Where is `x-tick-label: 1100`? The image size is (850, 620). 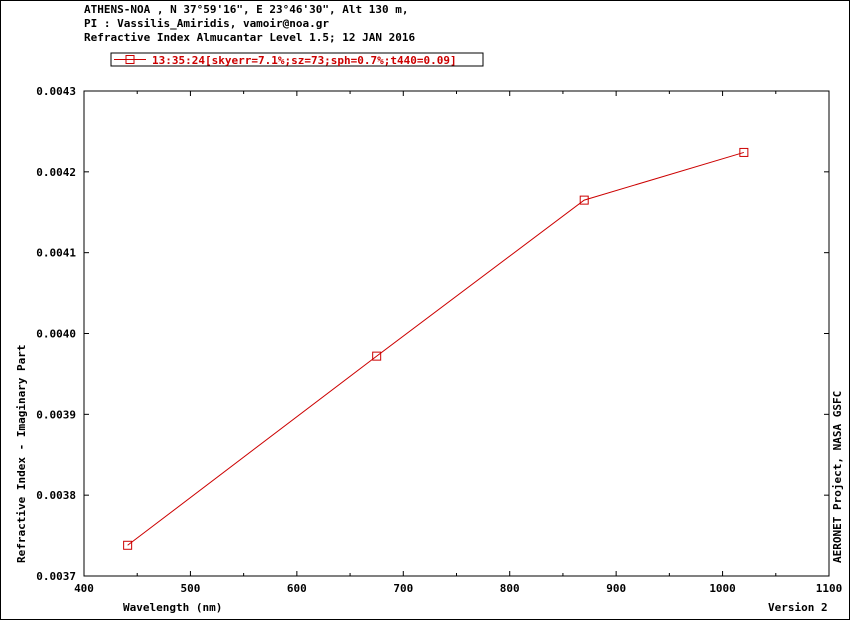 x-tick-label: 1100 is located at coordinates (829, 588).